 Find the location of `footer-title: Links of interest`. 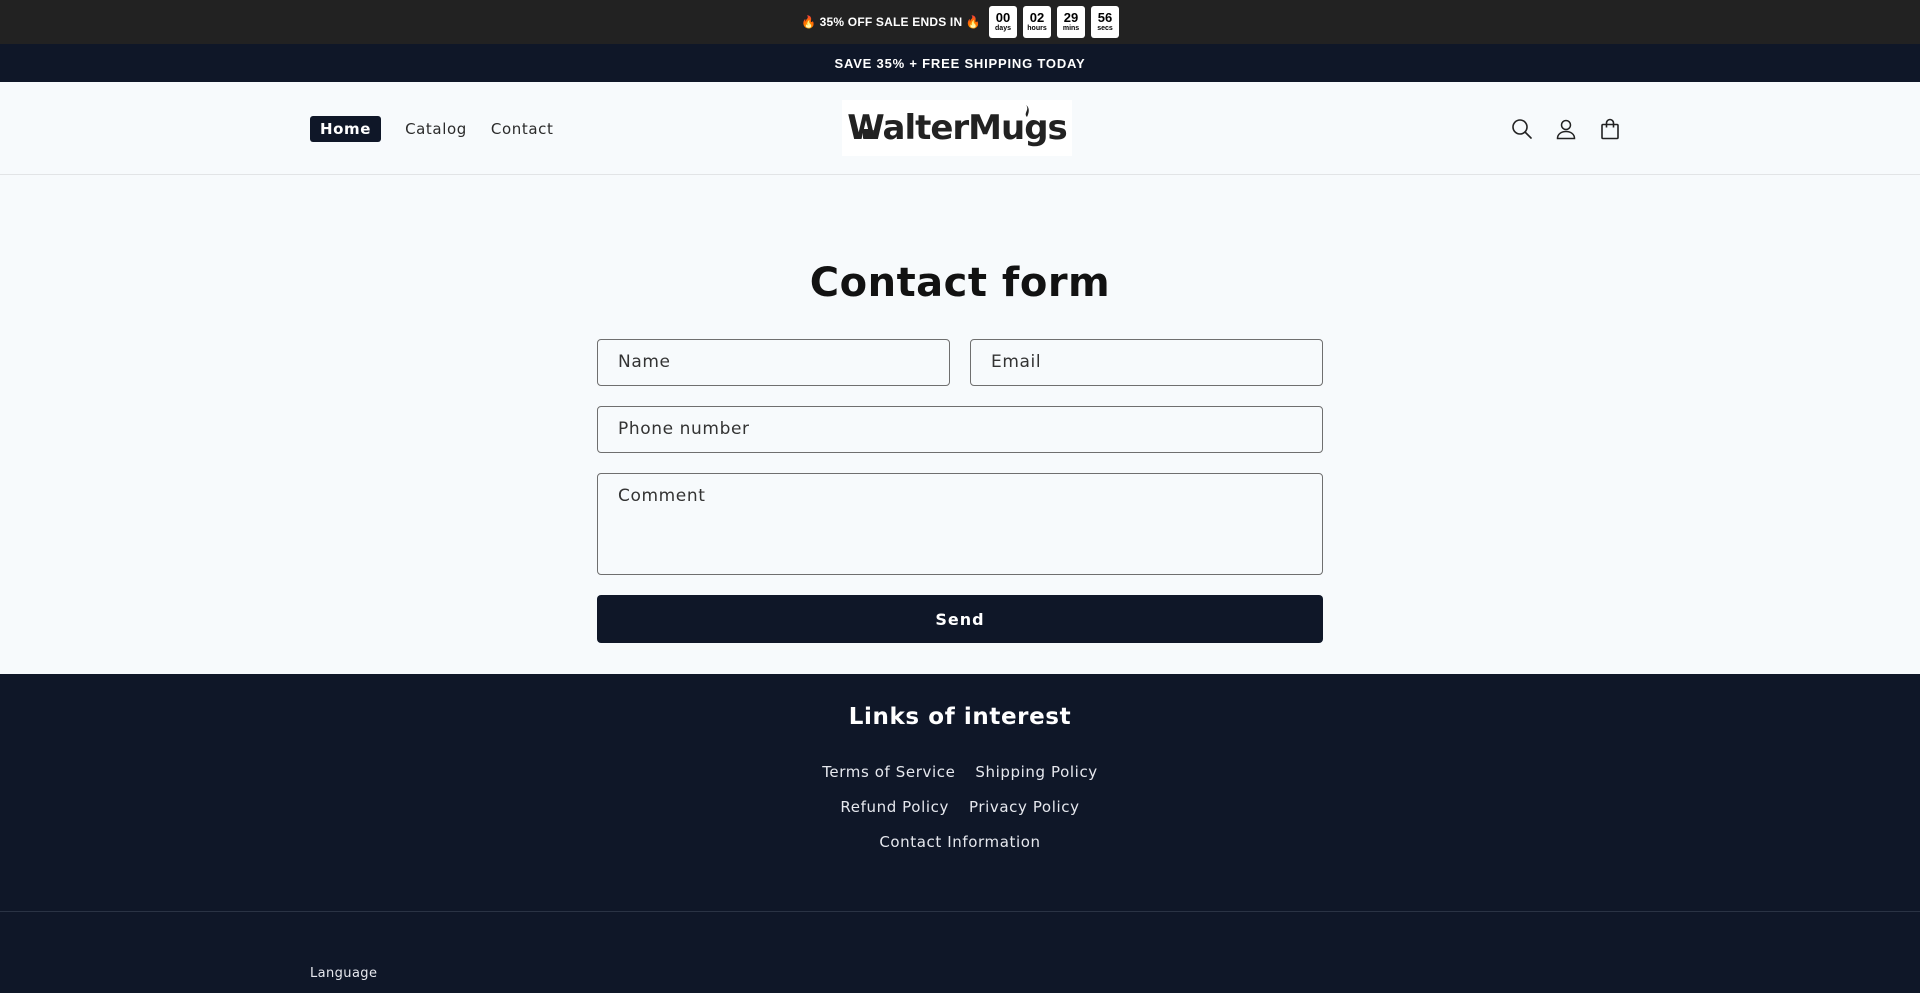

footer-title: Links of interest is located at coordinates (960, 717).